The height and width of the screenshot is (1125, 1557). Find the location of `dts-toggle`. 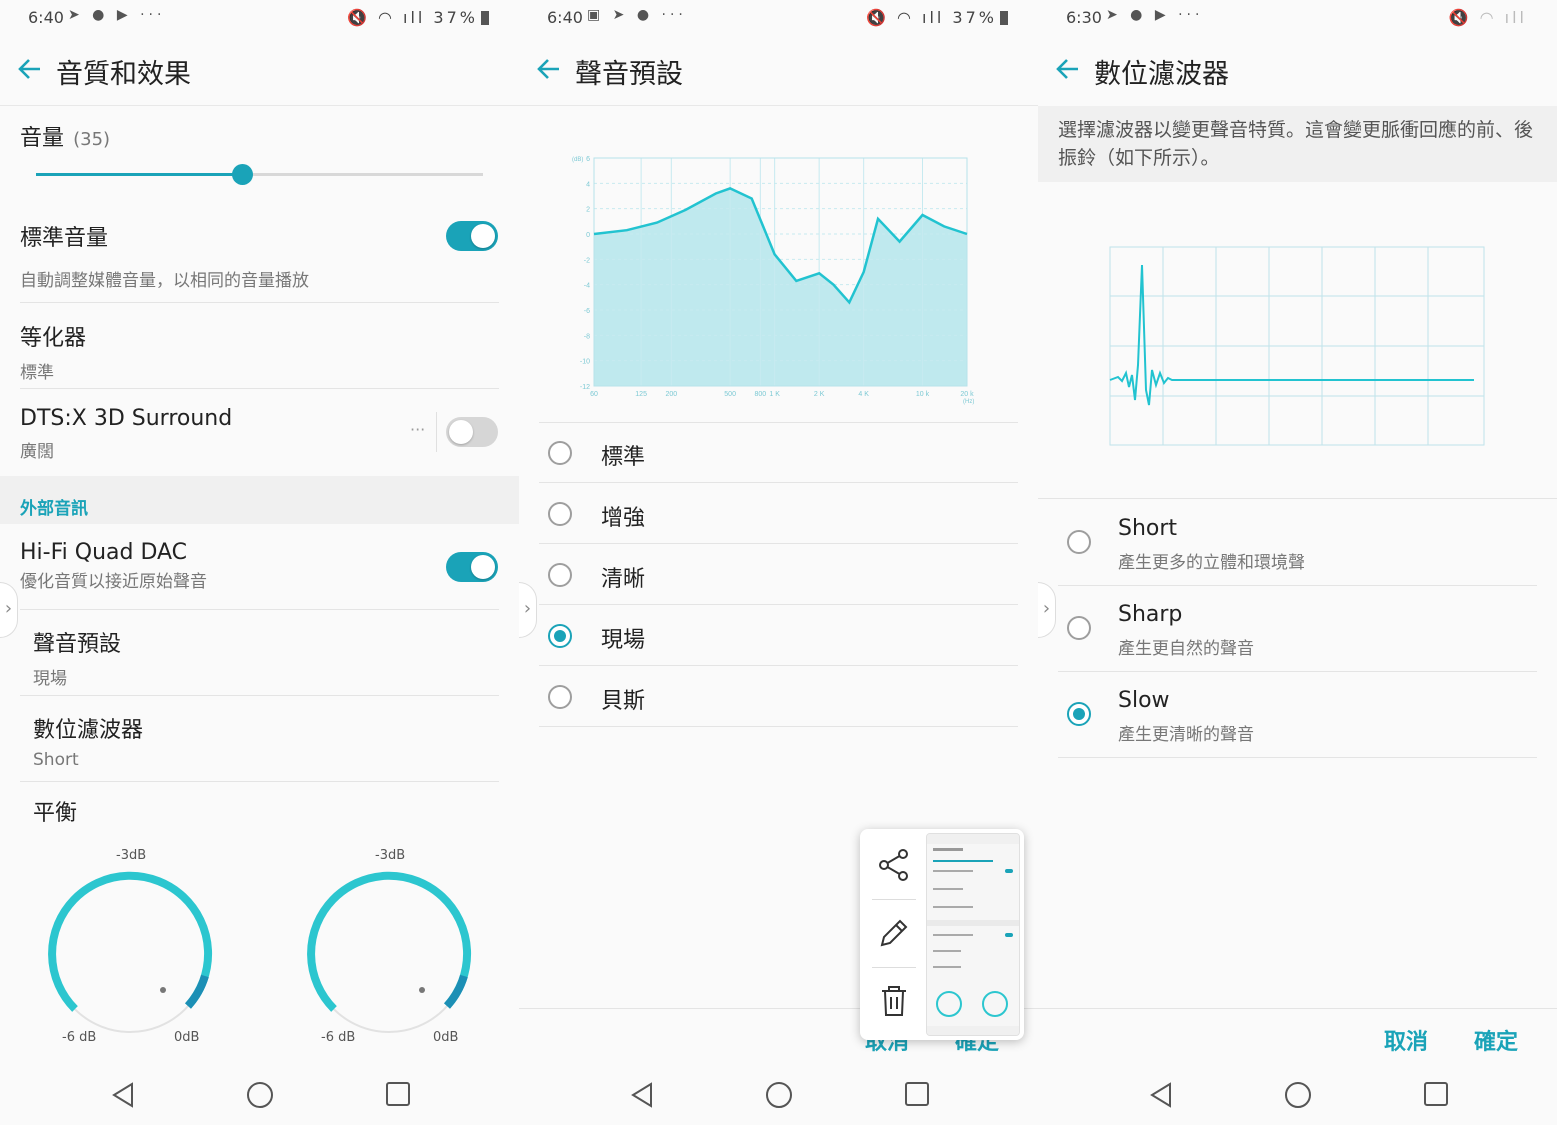

dts-toggle is located at coordinates (472, 432).